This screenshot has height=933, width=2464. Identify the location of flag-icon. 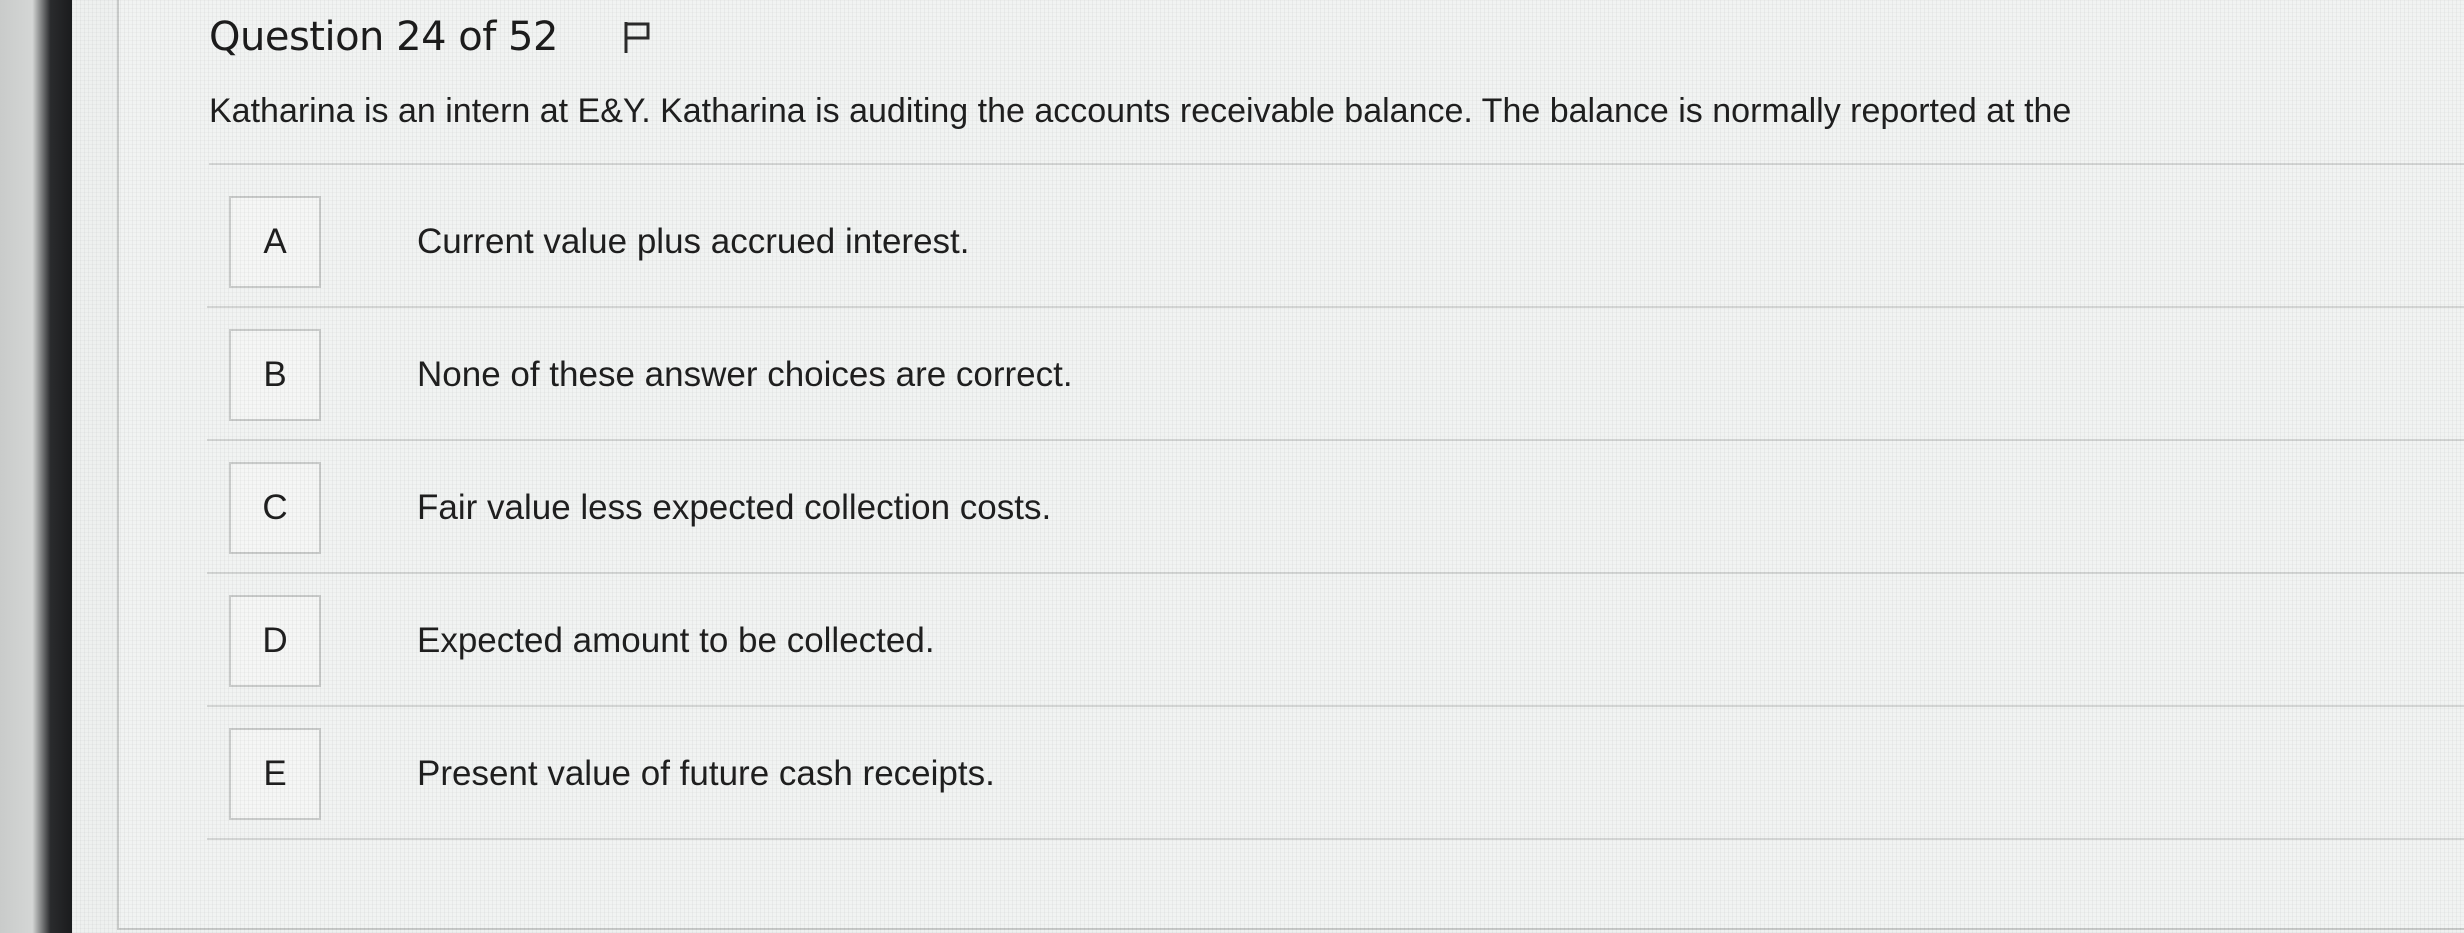
(637, 37).